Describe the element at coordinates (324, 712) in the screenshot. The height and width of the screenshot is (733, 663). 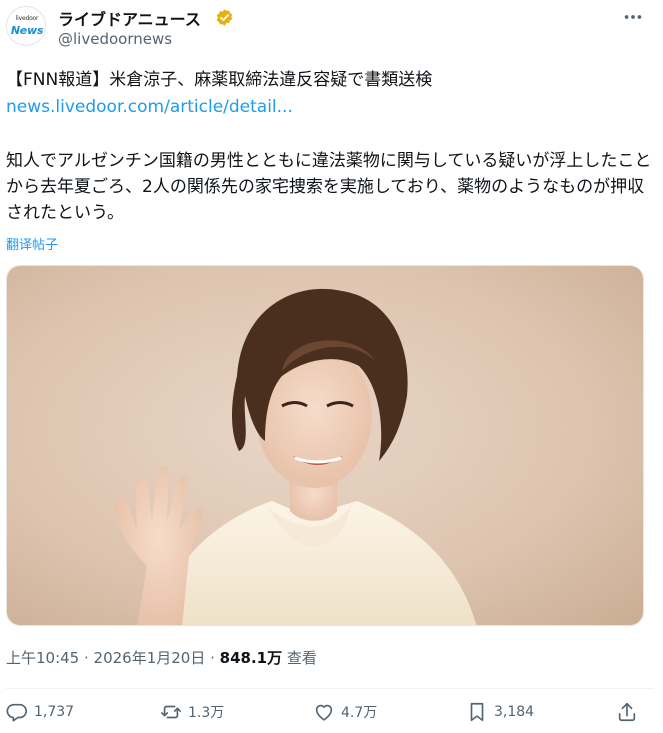
I see `like-icon` at that location.